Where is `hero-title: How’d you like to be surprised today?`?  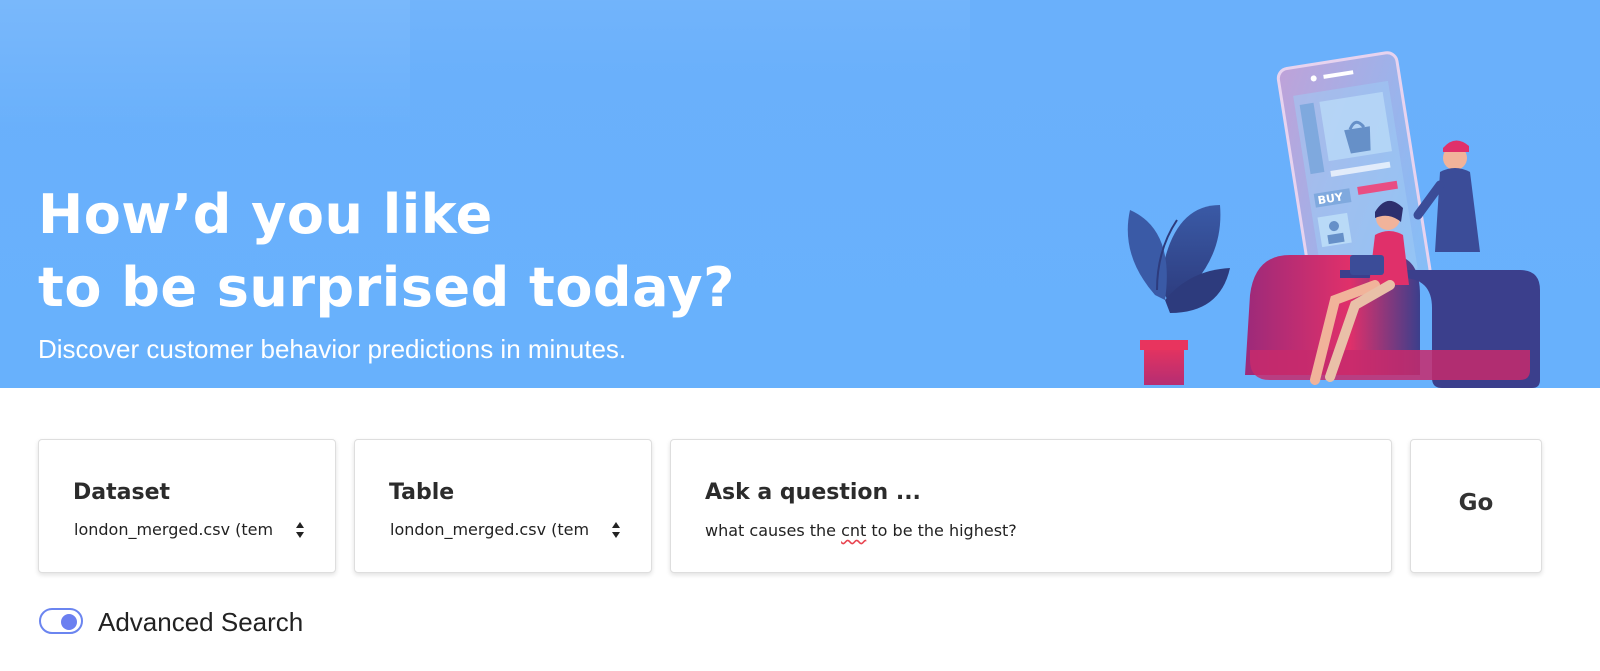 hero-title: How’d you like to be surprised today? is located at coordinates (386, 251).